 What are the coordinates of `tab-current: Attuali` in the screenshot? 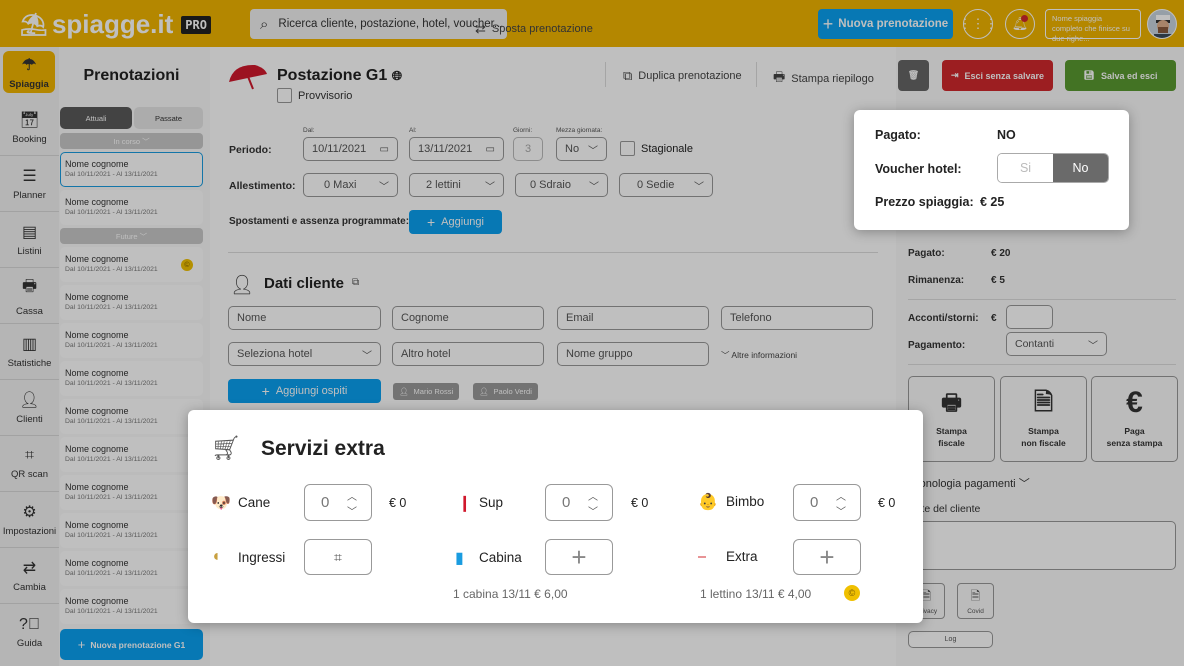 It's located at (96, 118).